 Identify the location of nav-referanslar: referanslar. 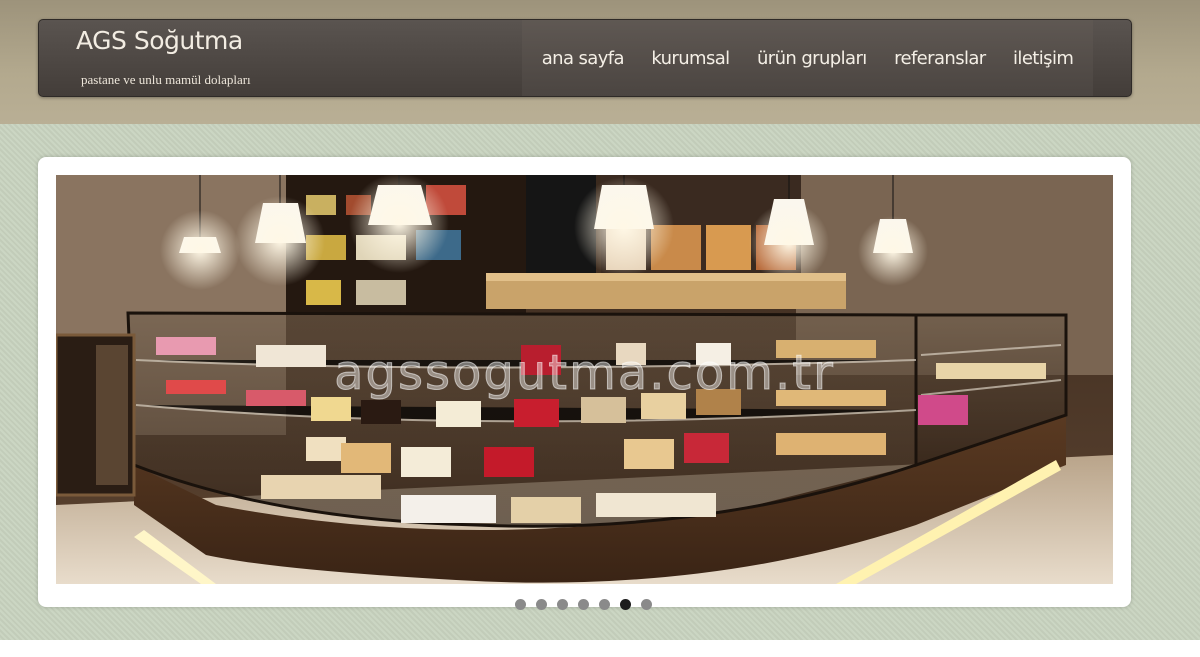
(940, 58).